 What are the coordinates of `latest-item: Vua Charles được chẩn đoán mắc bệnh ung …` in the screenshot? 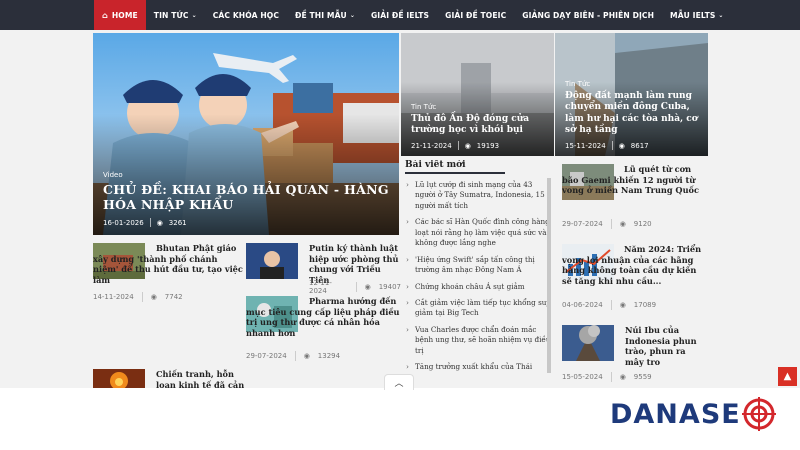 It's located at (478, 340).